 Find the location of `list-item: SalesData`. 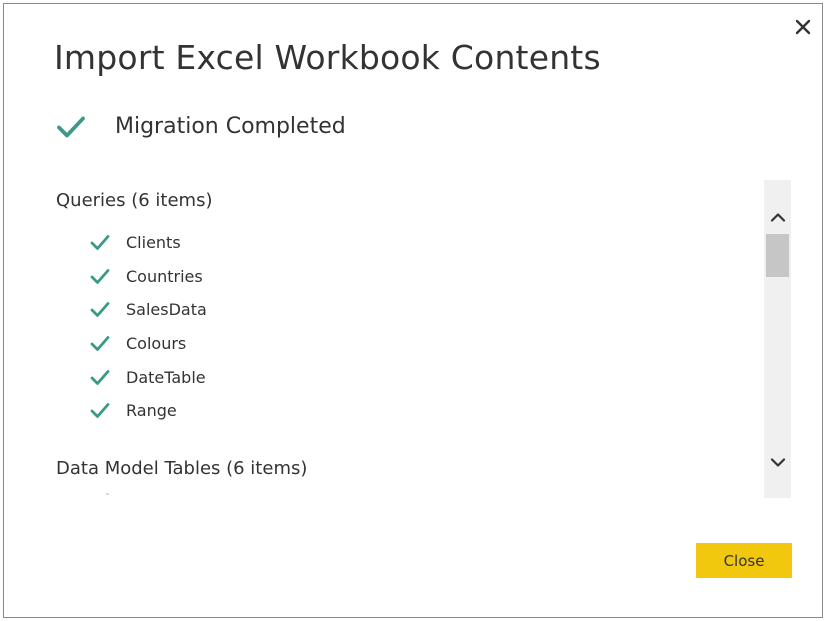

list-item: SalesData is located at coordinates (148, 310).